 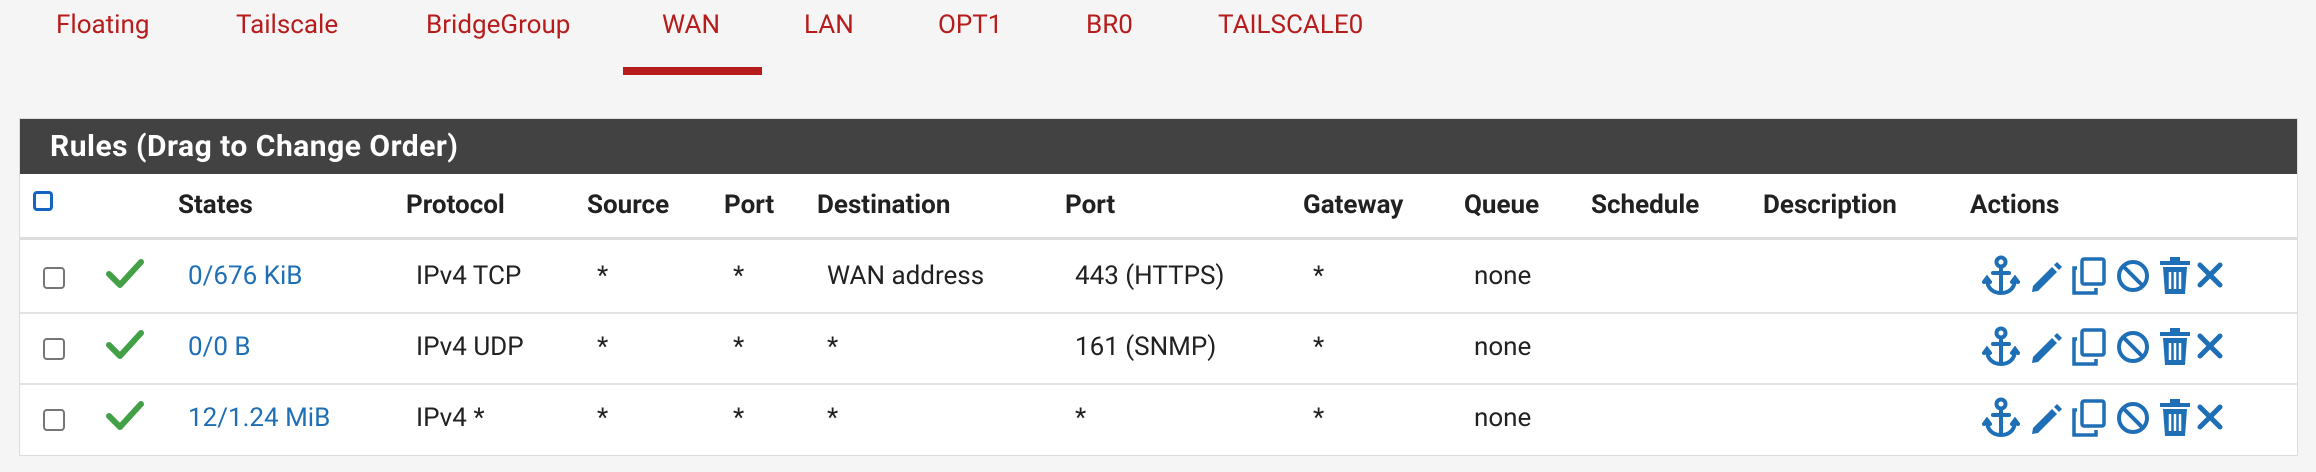 I want to click on protocol-cell: IPv4 *, so click(x=450, y=418).